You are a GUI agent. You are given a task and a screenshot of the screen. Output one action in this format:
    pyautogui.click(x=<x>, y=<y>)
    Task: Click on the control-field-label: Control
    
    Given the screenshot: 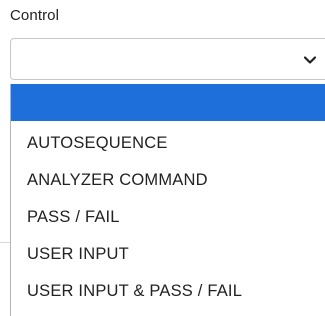 What is the action you would take?
    pyautogui.click(x=35, y=15)
    